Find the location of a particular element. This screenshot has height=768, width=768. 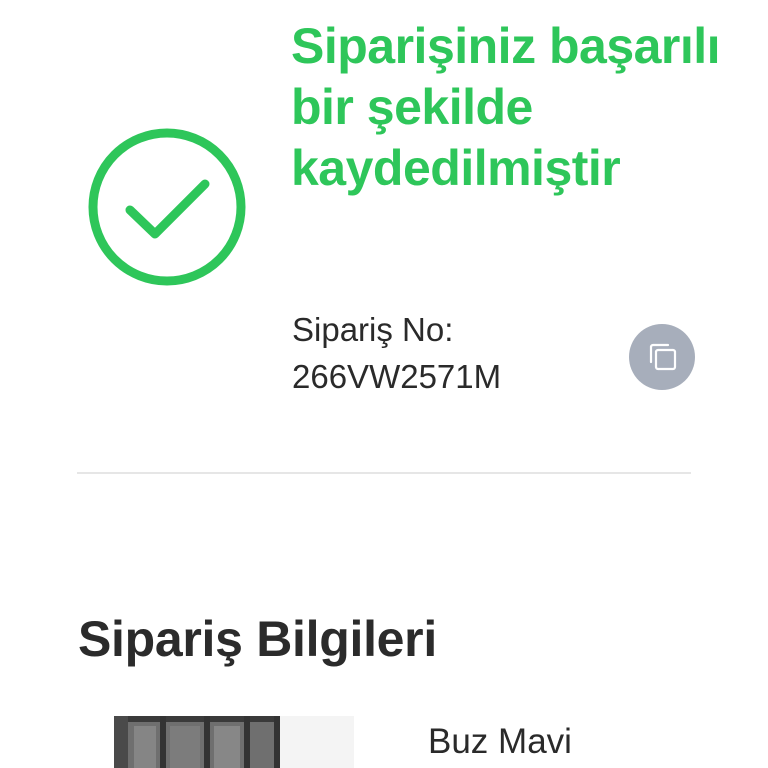

order-info-title: Sipariş Bilgileri is located at coordinates (257, 639).